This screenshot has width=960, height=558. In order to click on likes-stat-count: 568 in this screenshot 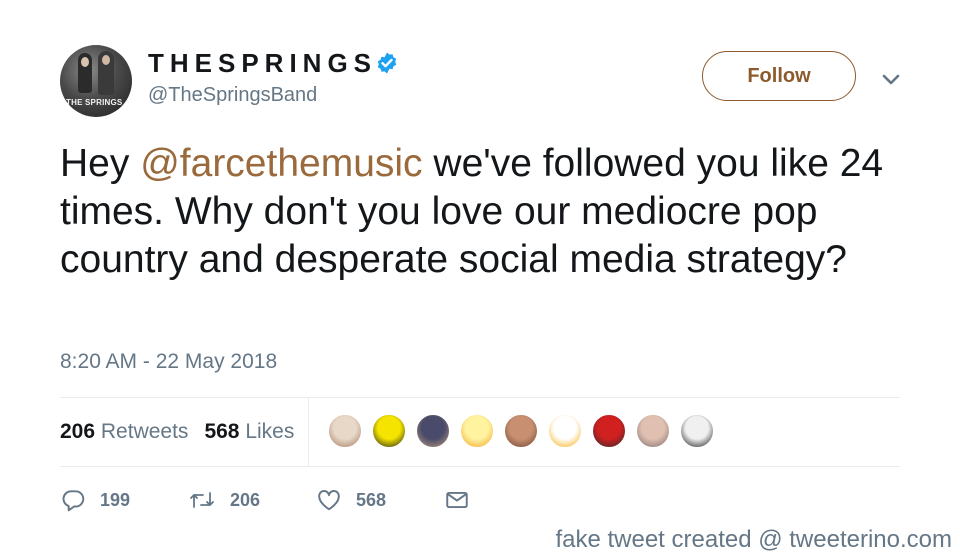, I will do `click(222, 431)`.